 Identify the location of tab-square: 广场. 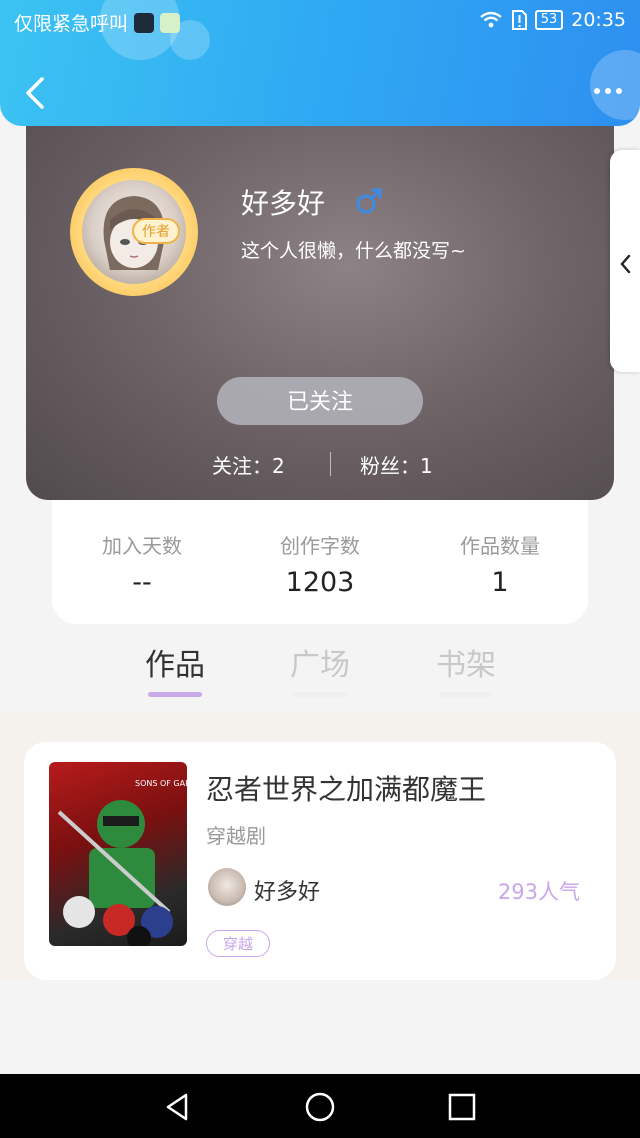
(320, 668).